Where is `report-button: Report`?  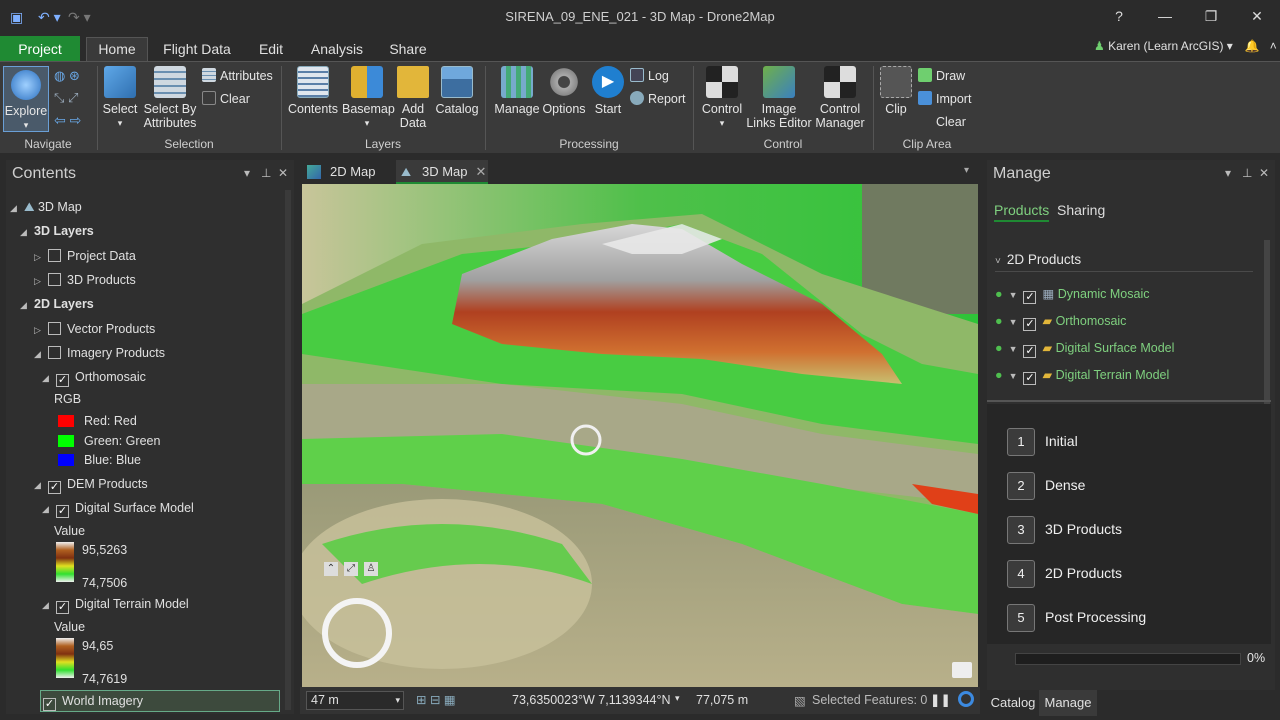 report-button: Report is located at coordinates (658, 99).